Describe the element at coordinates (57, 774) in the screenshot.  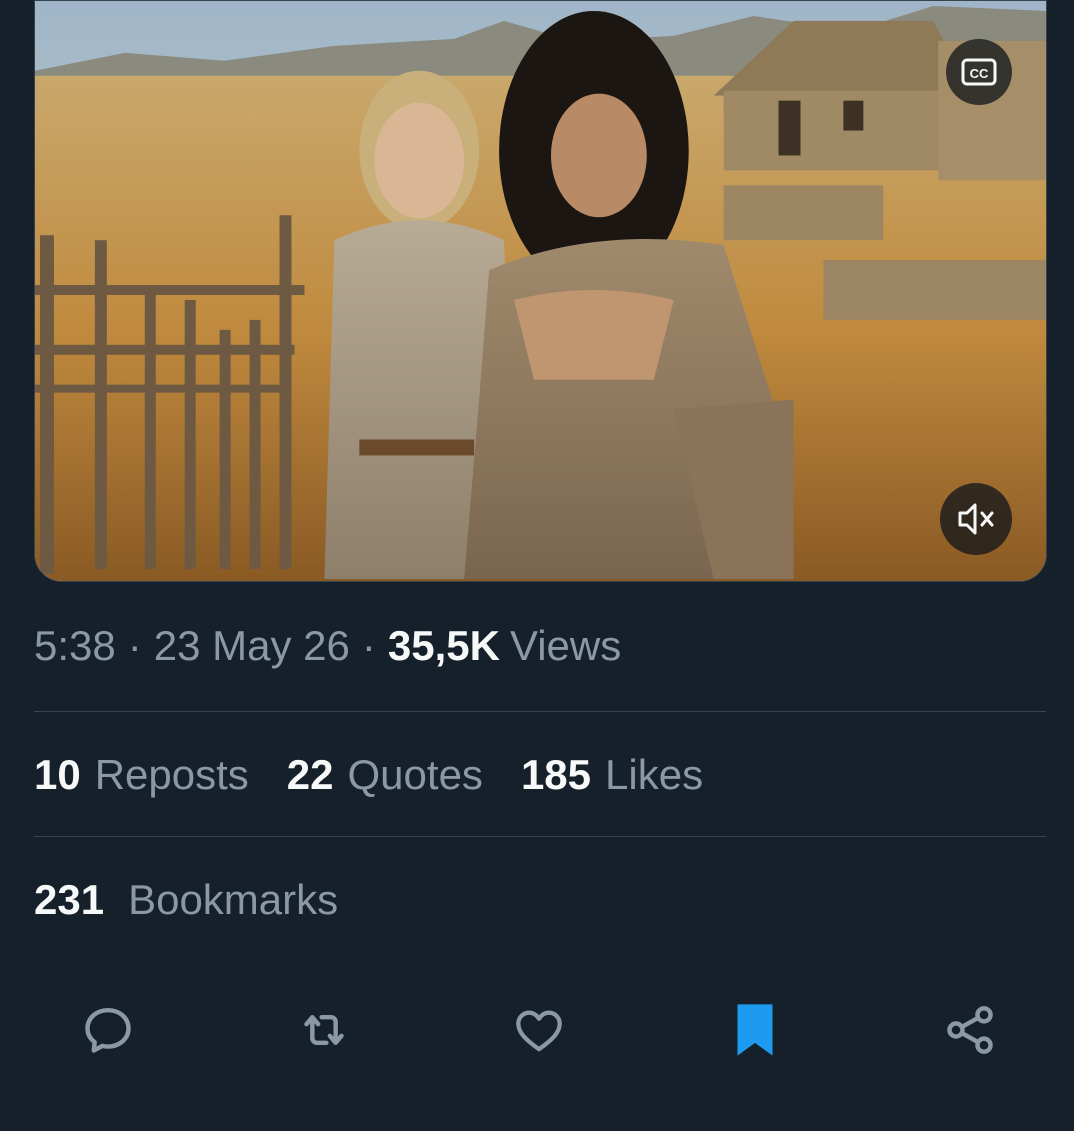
I see `reposts-count: 10` at that location.